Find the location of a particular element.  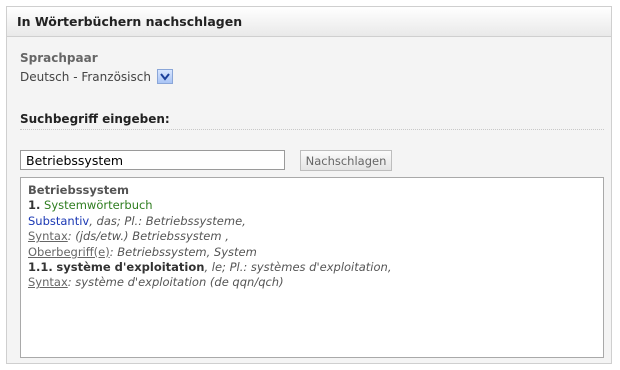

result-headword: Betriebssystem is located at coordinates (79, 190).